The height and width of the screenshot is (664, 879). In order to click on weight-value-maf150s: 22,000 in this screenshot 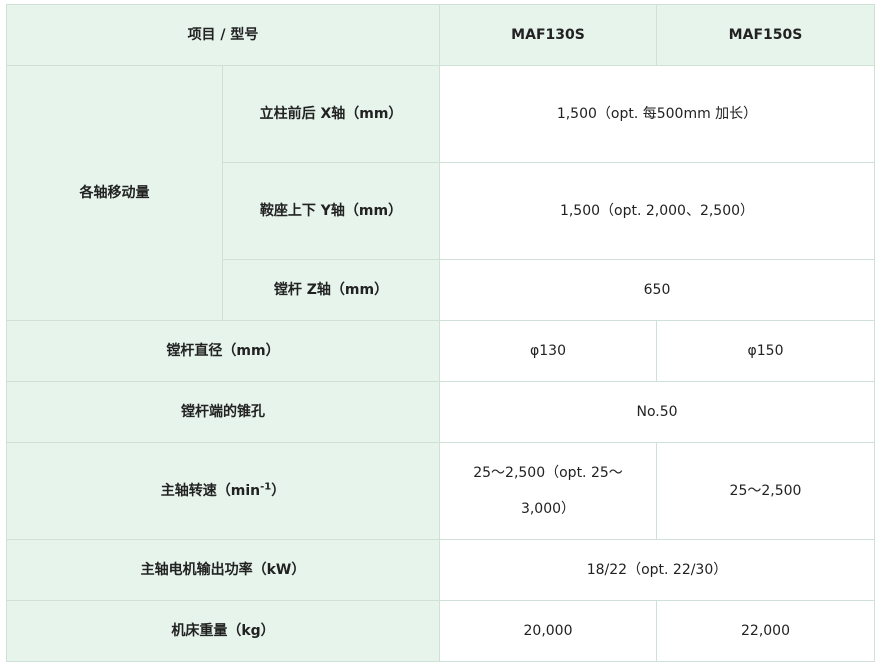, I will do `click(765, 631)`.